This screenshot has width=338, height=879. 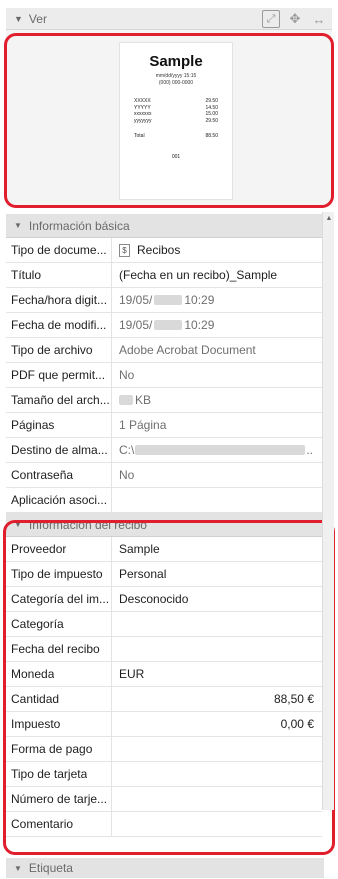 What do you see at coordinates (176, 76) in the screenshot?
I see `receipt-datetime: mm/dd/yyyy 15:15` at bounding box center [176, 76].